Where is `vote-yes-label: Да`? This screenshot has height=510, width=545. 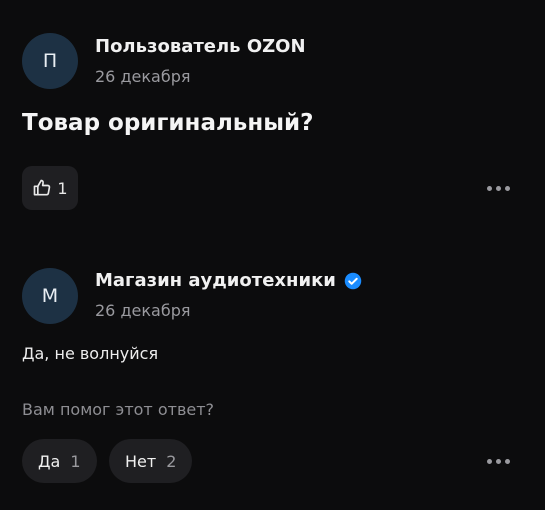 vote-yes-label: Да is located at coordinates (49, 461).